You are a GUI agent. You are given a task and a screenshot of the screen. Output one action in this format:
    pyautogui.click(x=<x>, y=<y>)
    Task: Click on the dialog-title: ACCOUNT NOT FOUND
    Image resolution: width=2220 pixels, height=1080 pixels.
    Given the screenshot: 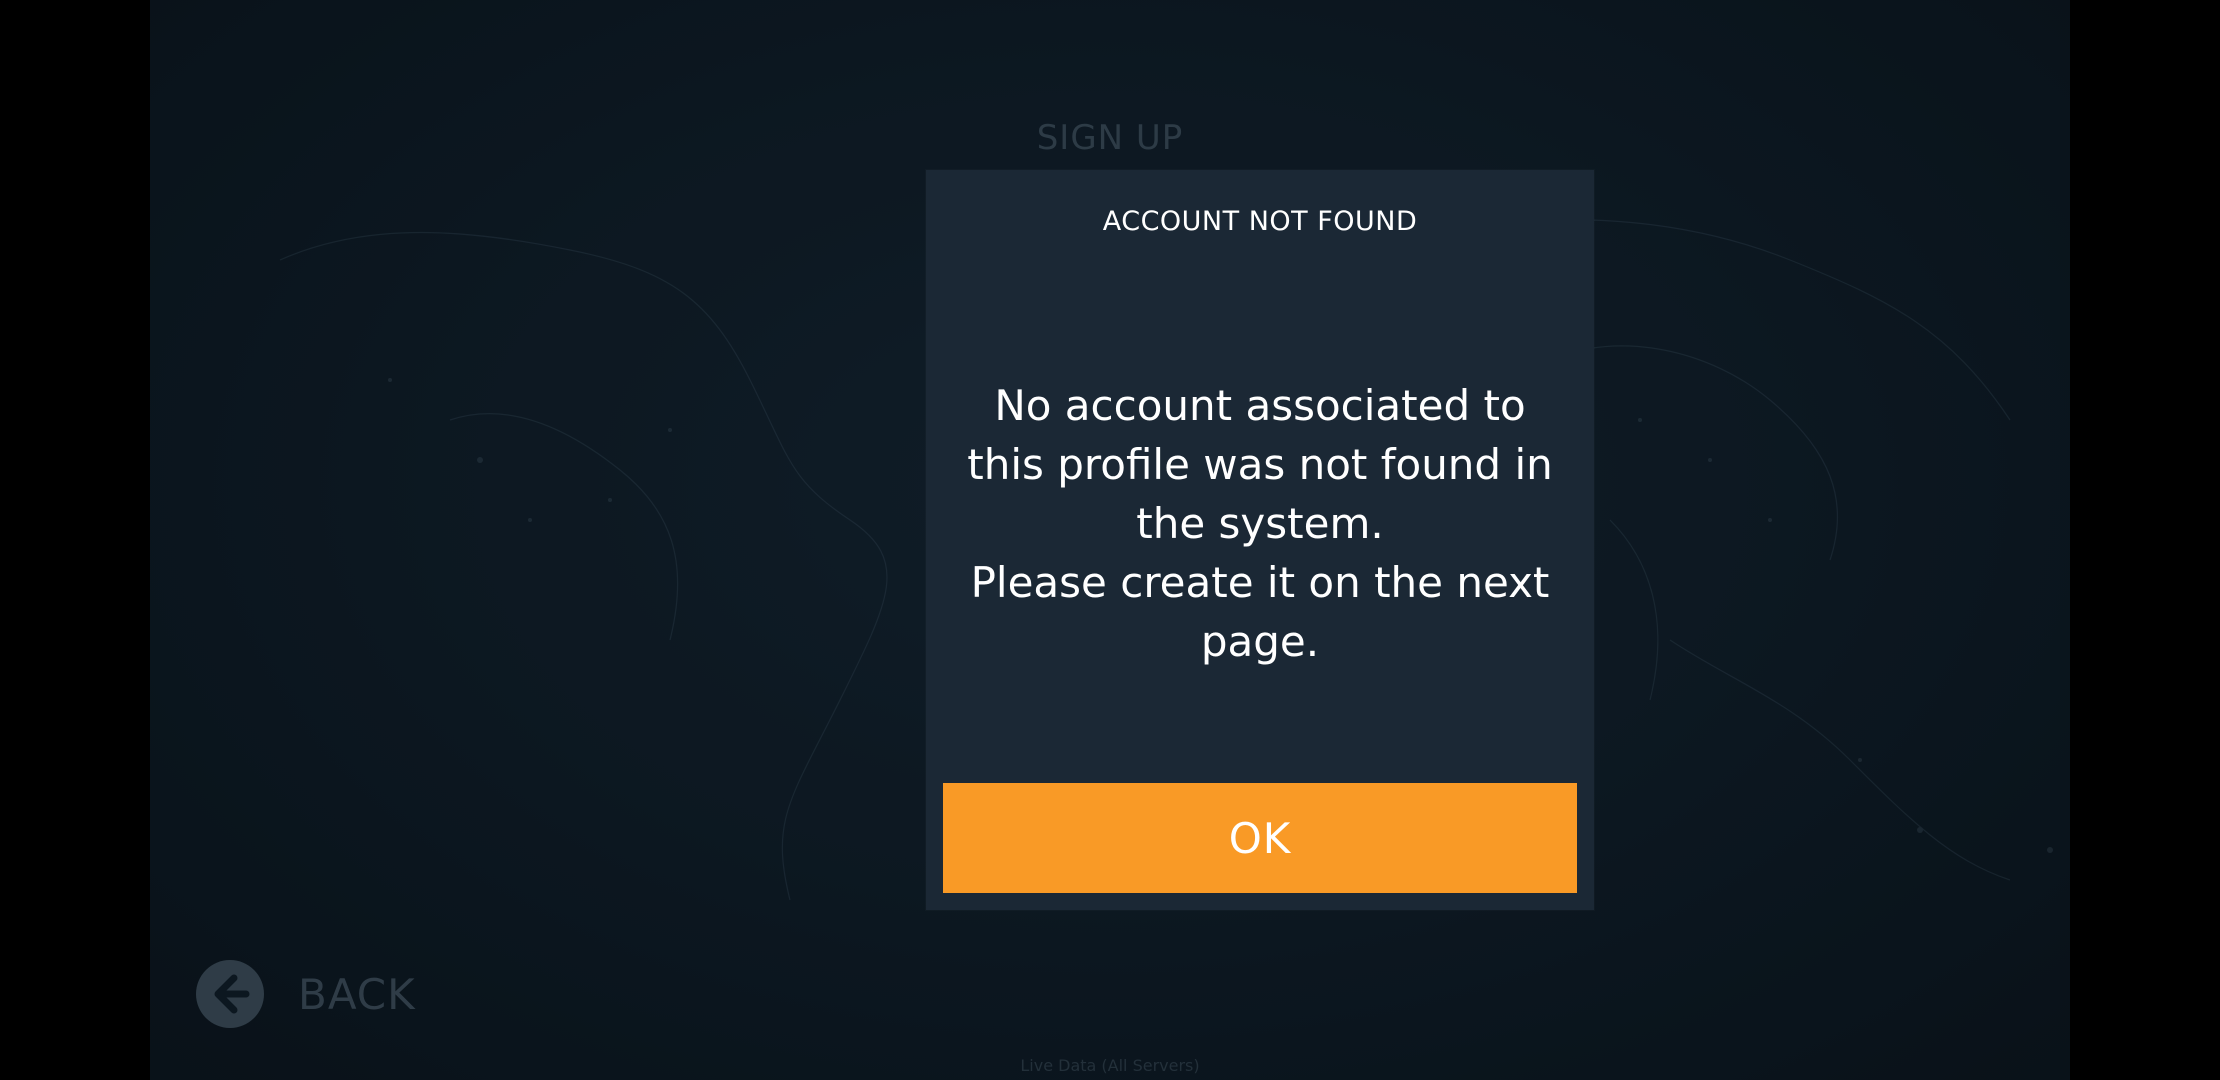 What is the action you would take?
    pyautogui.click(x=1260, y=221)
    